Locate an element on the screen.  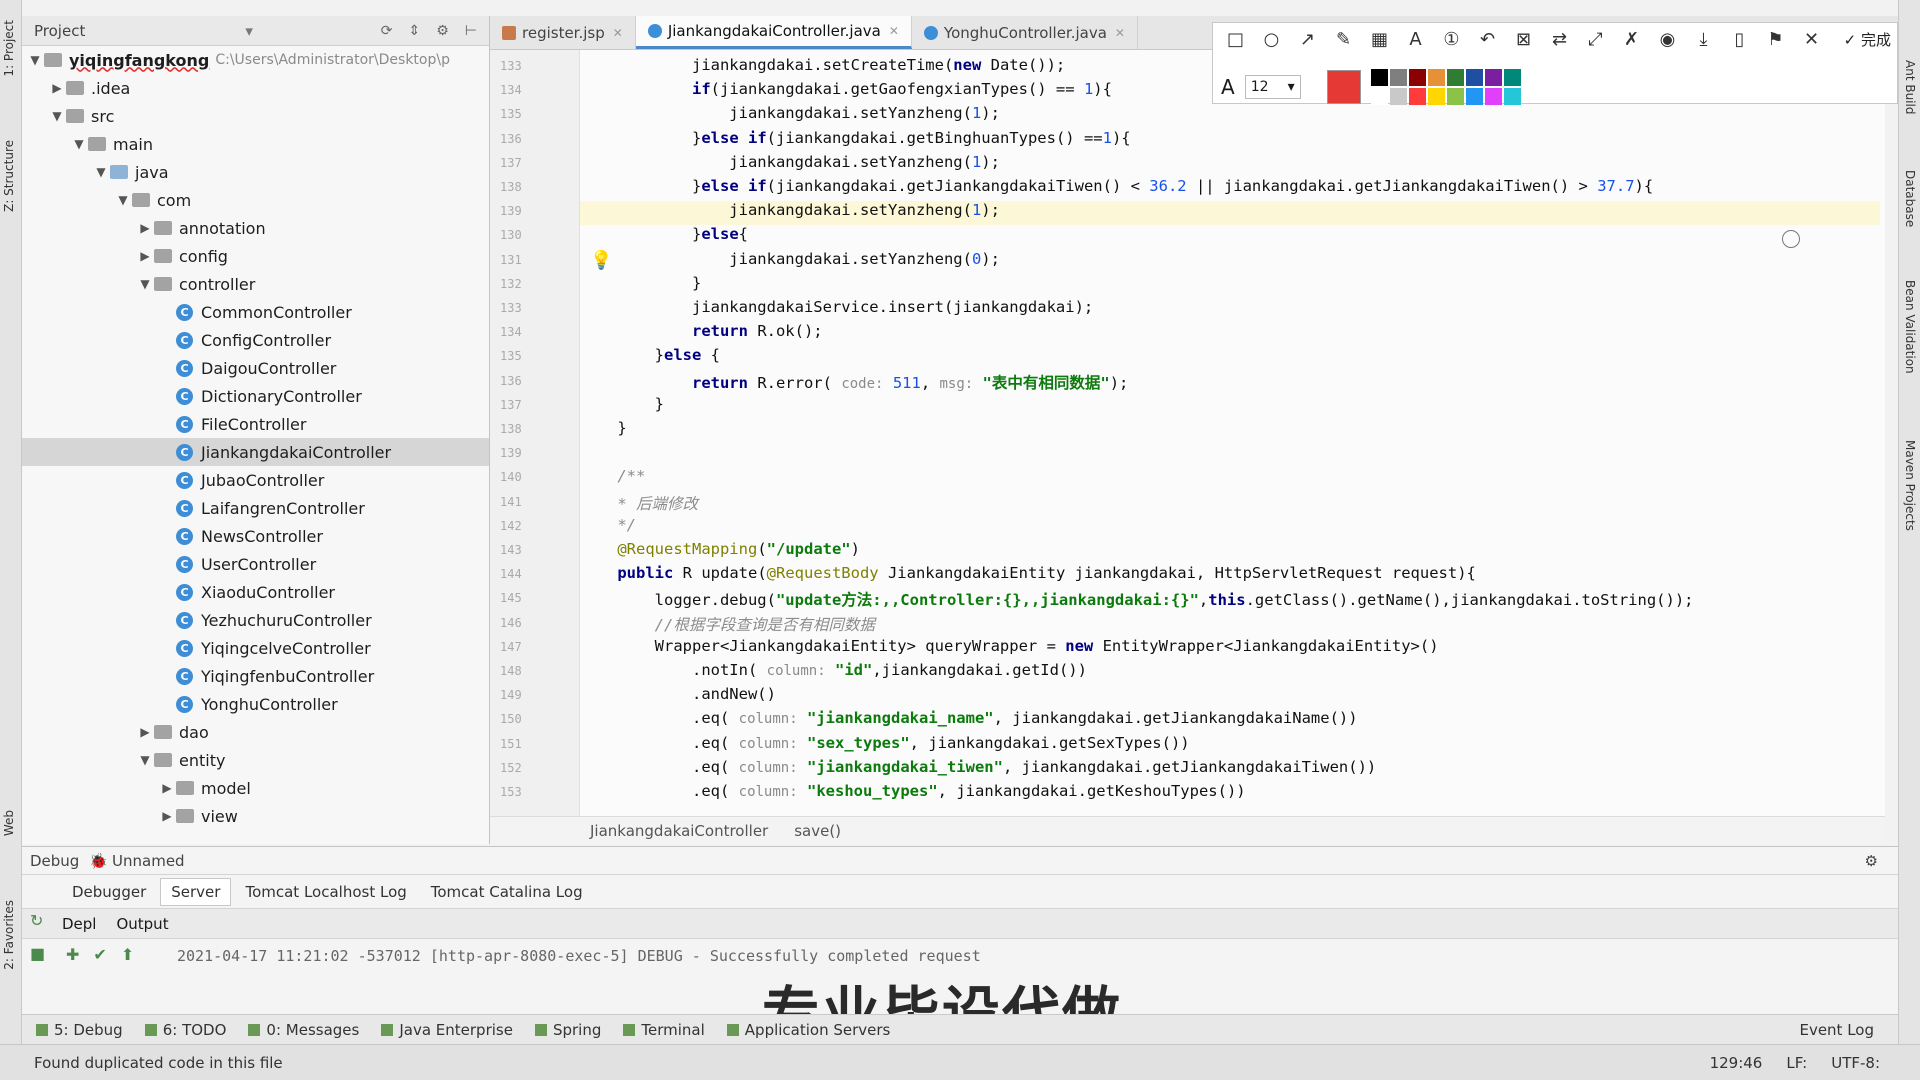
ant-build-tab: Ant Build is located at coordinates (1910, 87).